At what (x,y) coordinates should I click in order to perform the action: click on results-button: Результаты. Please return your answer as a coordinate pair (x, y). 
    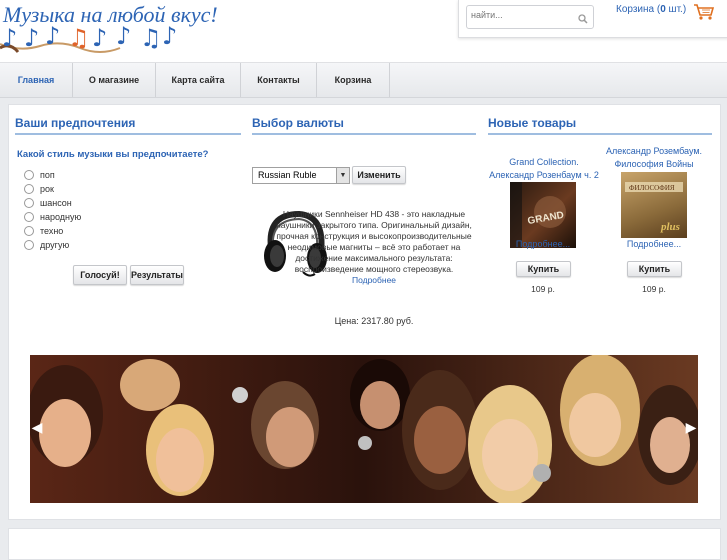
    Looking at the image, I should click on (157, 275).